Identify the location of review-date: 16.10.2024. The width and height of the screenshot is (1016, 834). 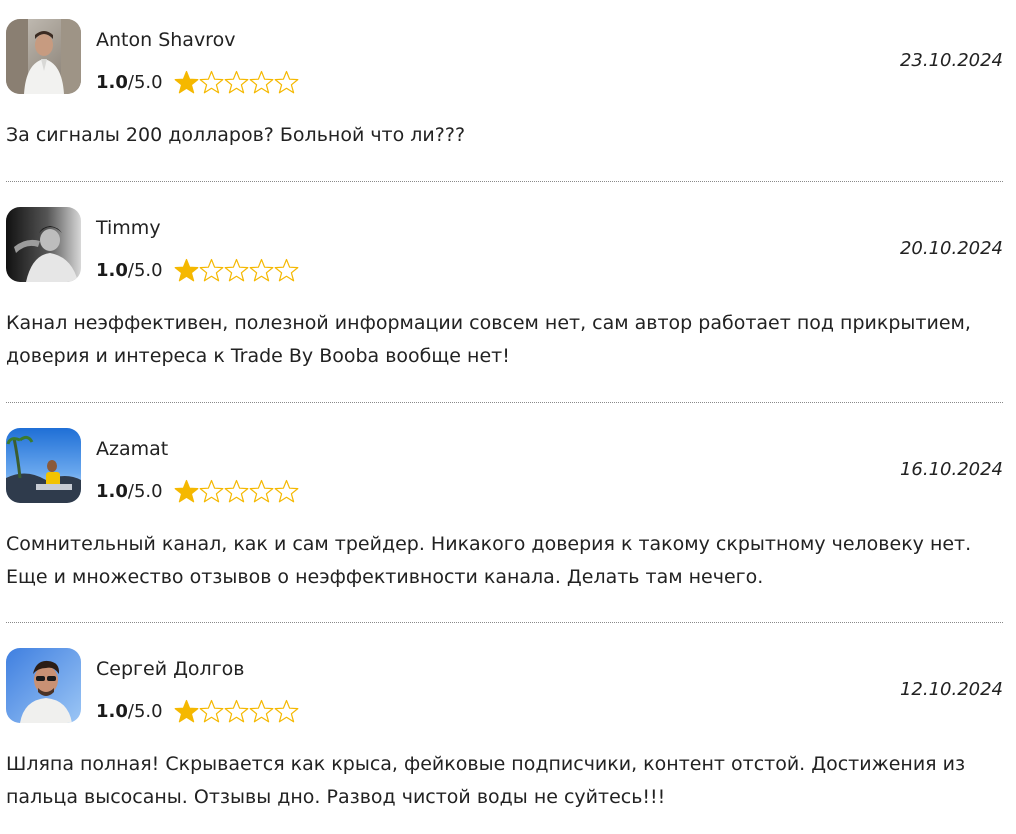
(951, 469).